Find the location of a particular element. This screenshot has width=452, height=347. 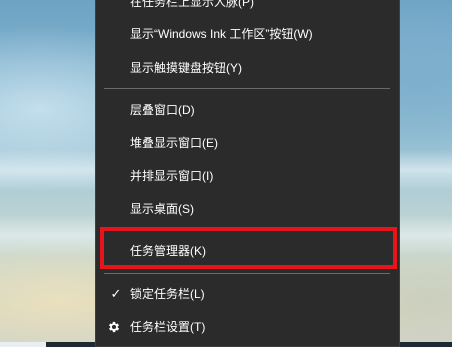

menu-item-show-desktop: 显示桌面(S) is located at coordinates (247, 209).